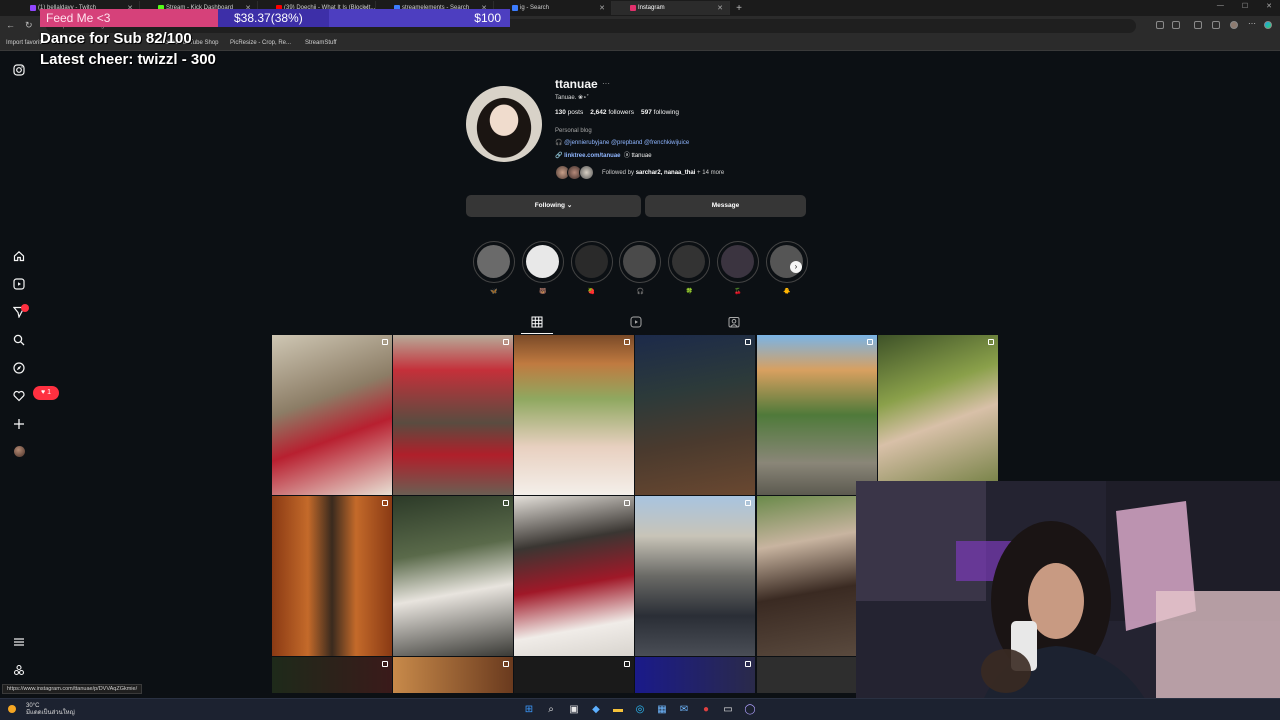 The width and height of the screenshot is (1280, 720). What do you see at coordinates (725, 206) in the screenshot?
I see `message-button: Message` at bounding box center [725, 206].